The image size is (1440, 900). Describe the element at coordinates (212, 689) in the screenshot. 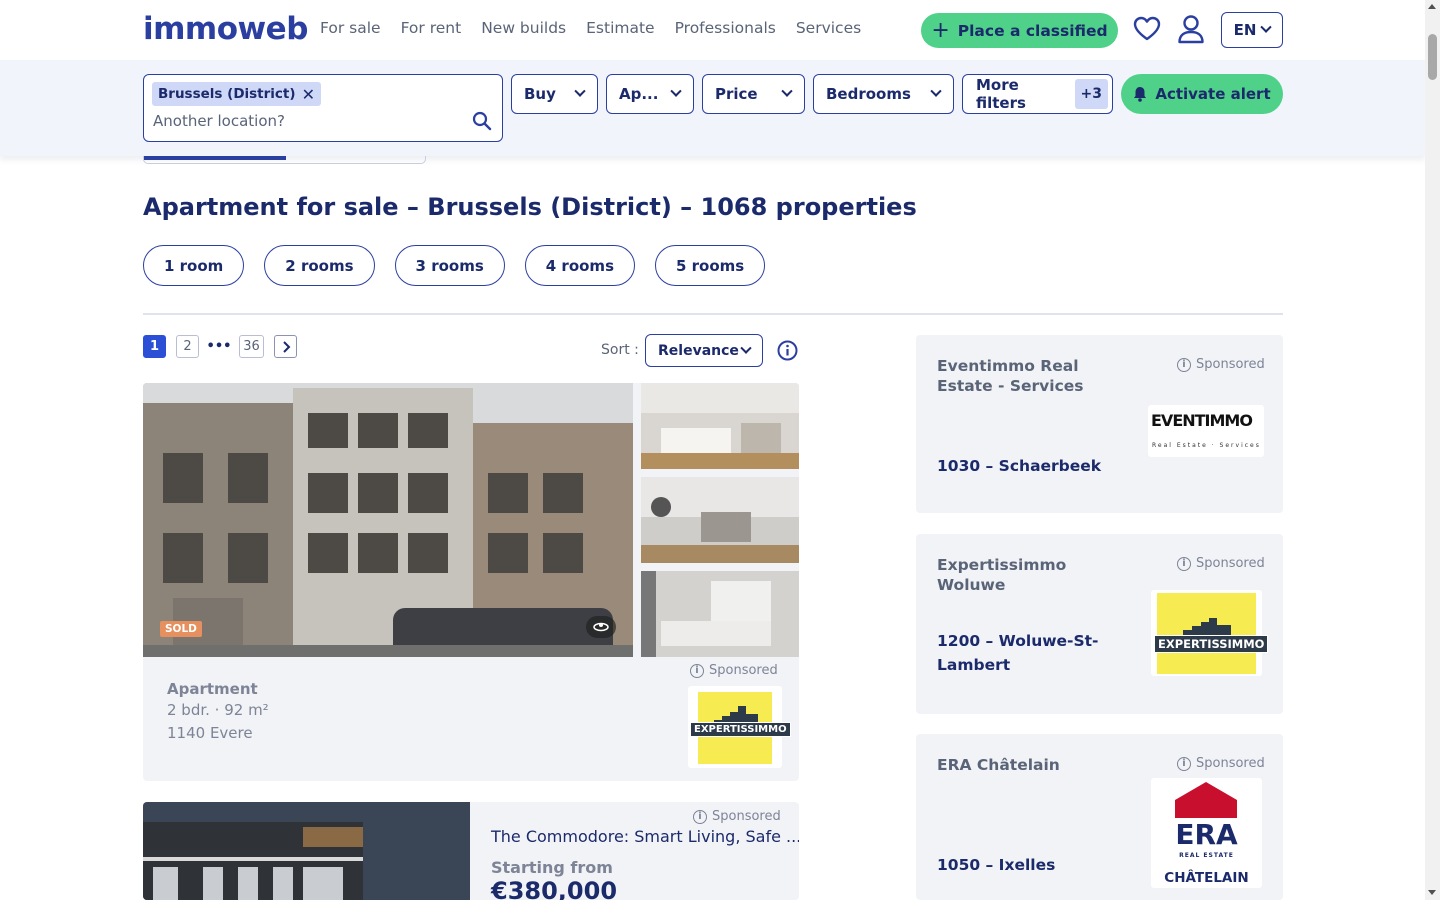

I see `listing-type: Apartment` at that location.